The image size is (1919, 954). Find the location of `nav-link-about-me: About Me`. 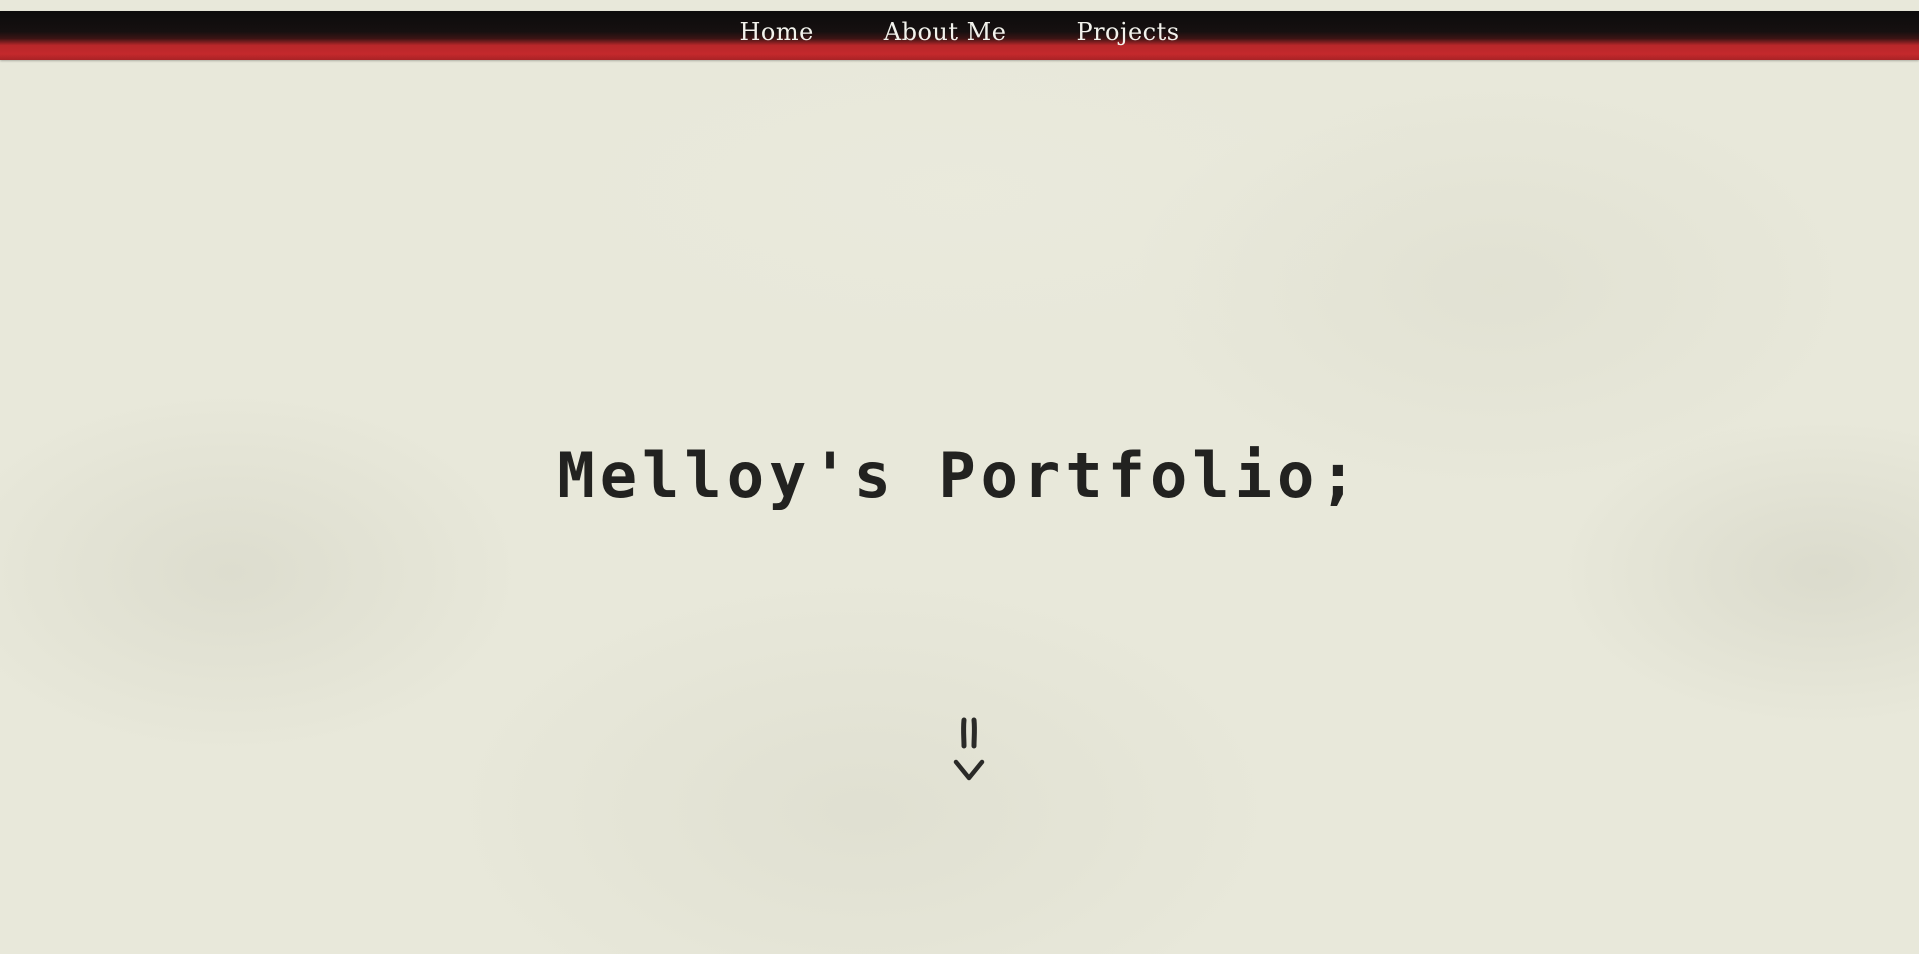

nav-link-about-me: About Me is located at coordinates (945, 32).